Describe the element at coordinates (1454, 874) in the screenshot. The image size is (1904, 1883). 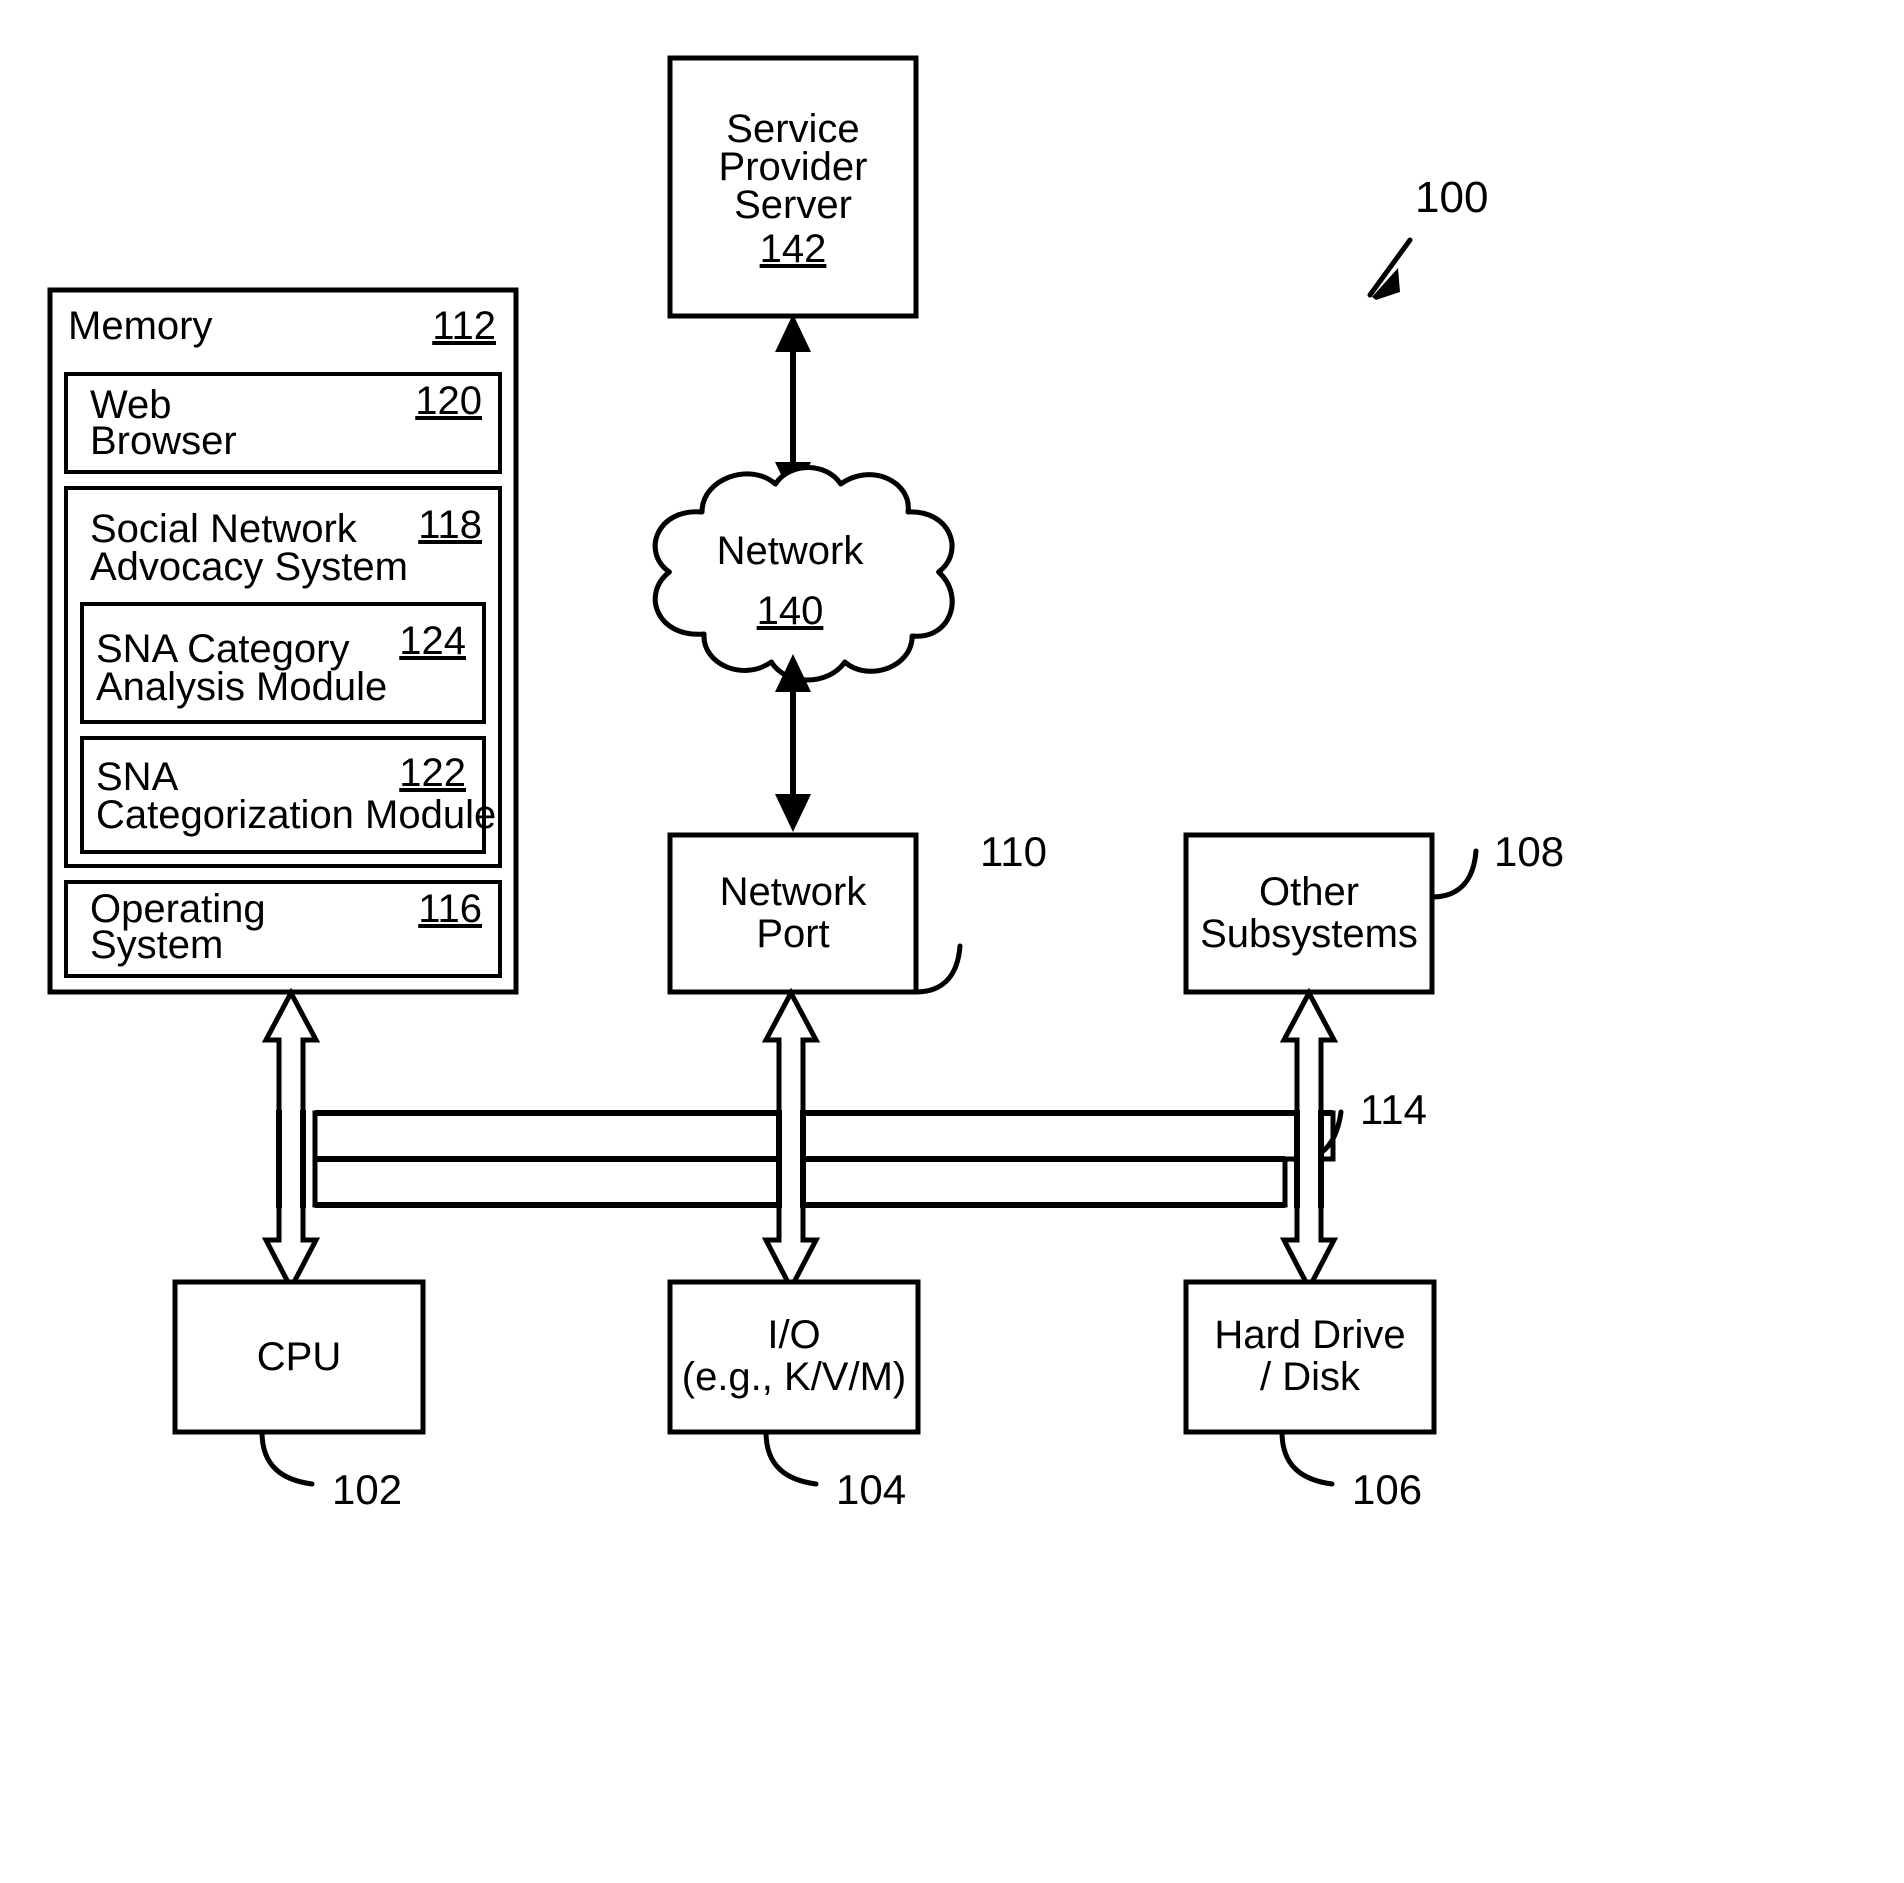
I see `other-subsystems-leader-line` at that location.